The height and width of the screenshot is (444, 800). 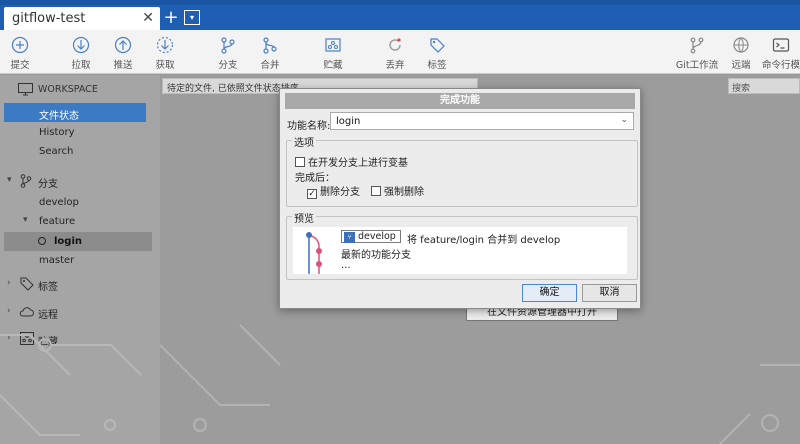 What do you see at coordinates (25, 89) in the screenshot?
I see `monitor-icon` at bounding box center [25, 89].